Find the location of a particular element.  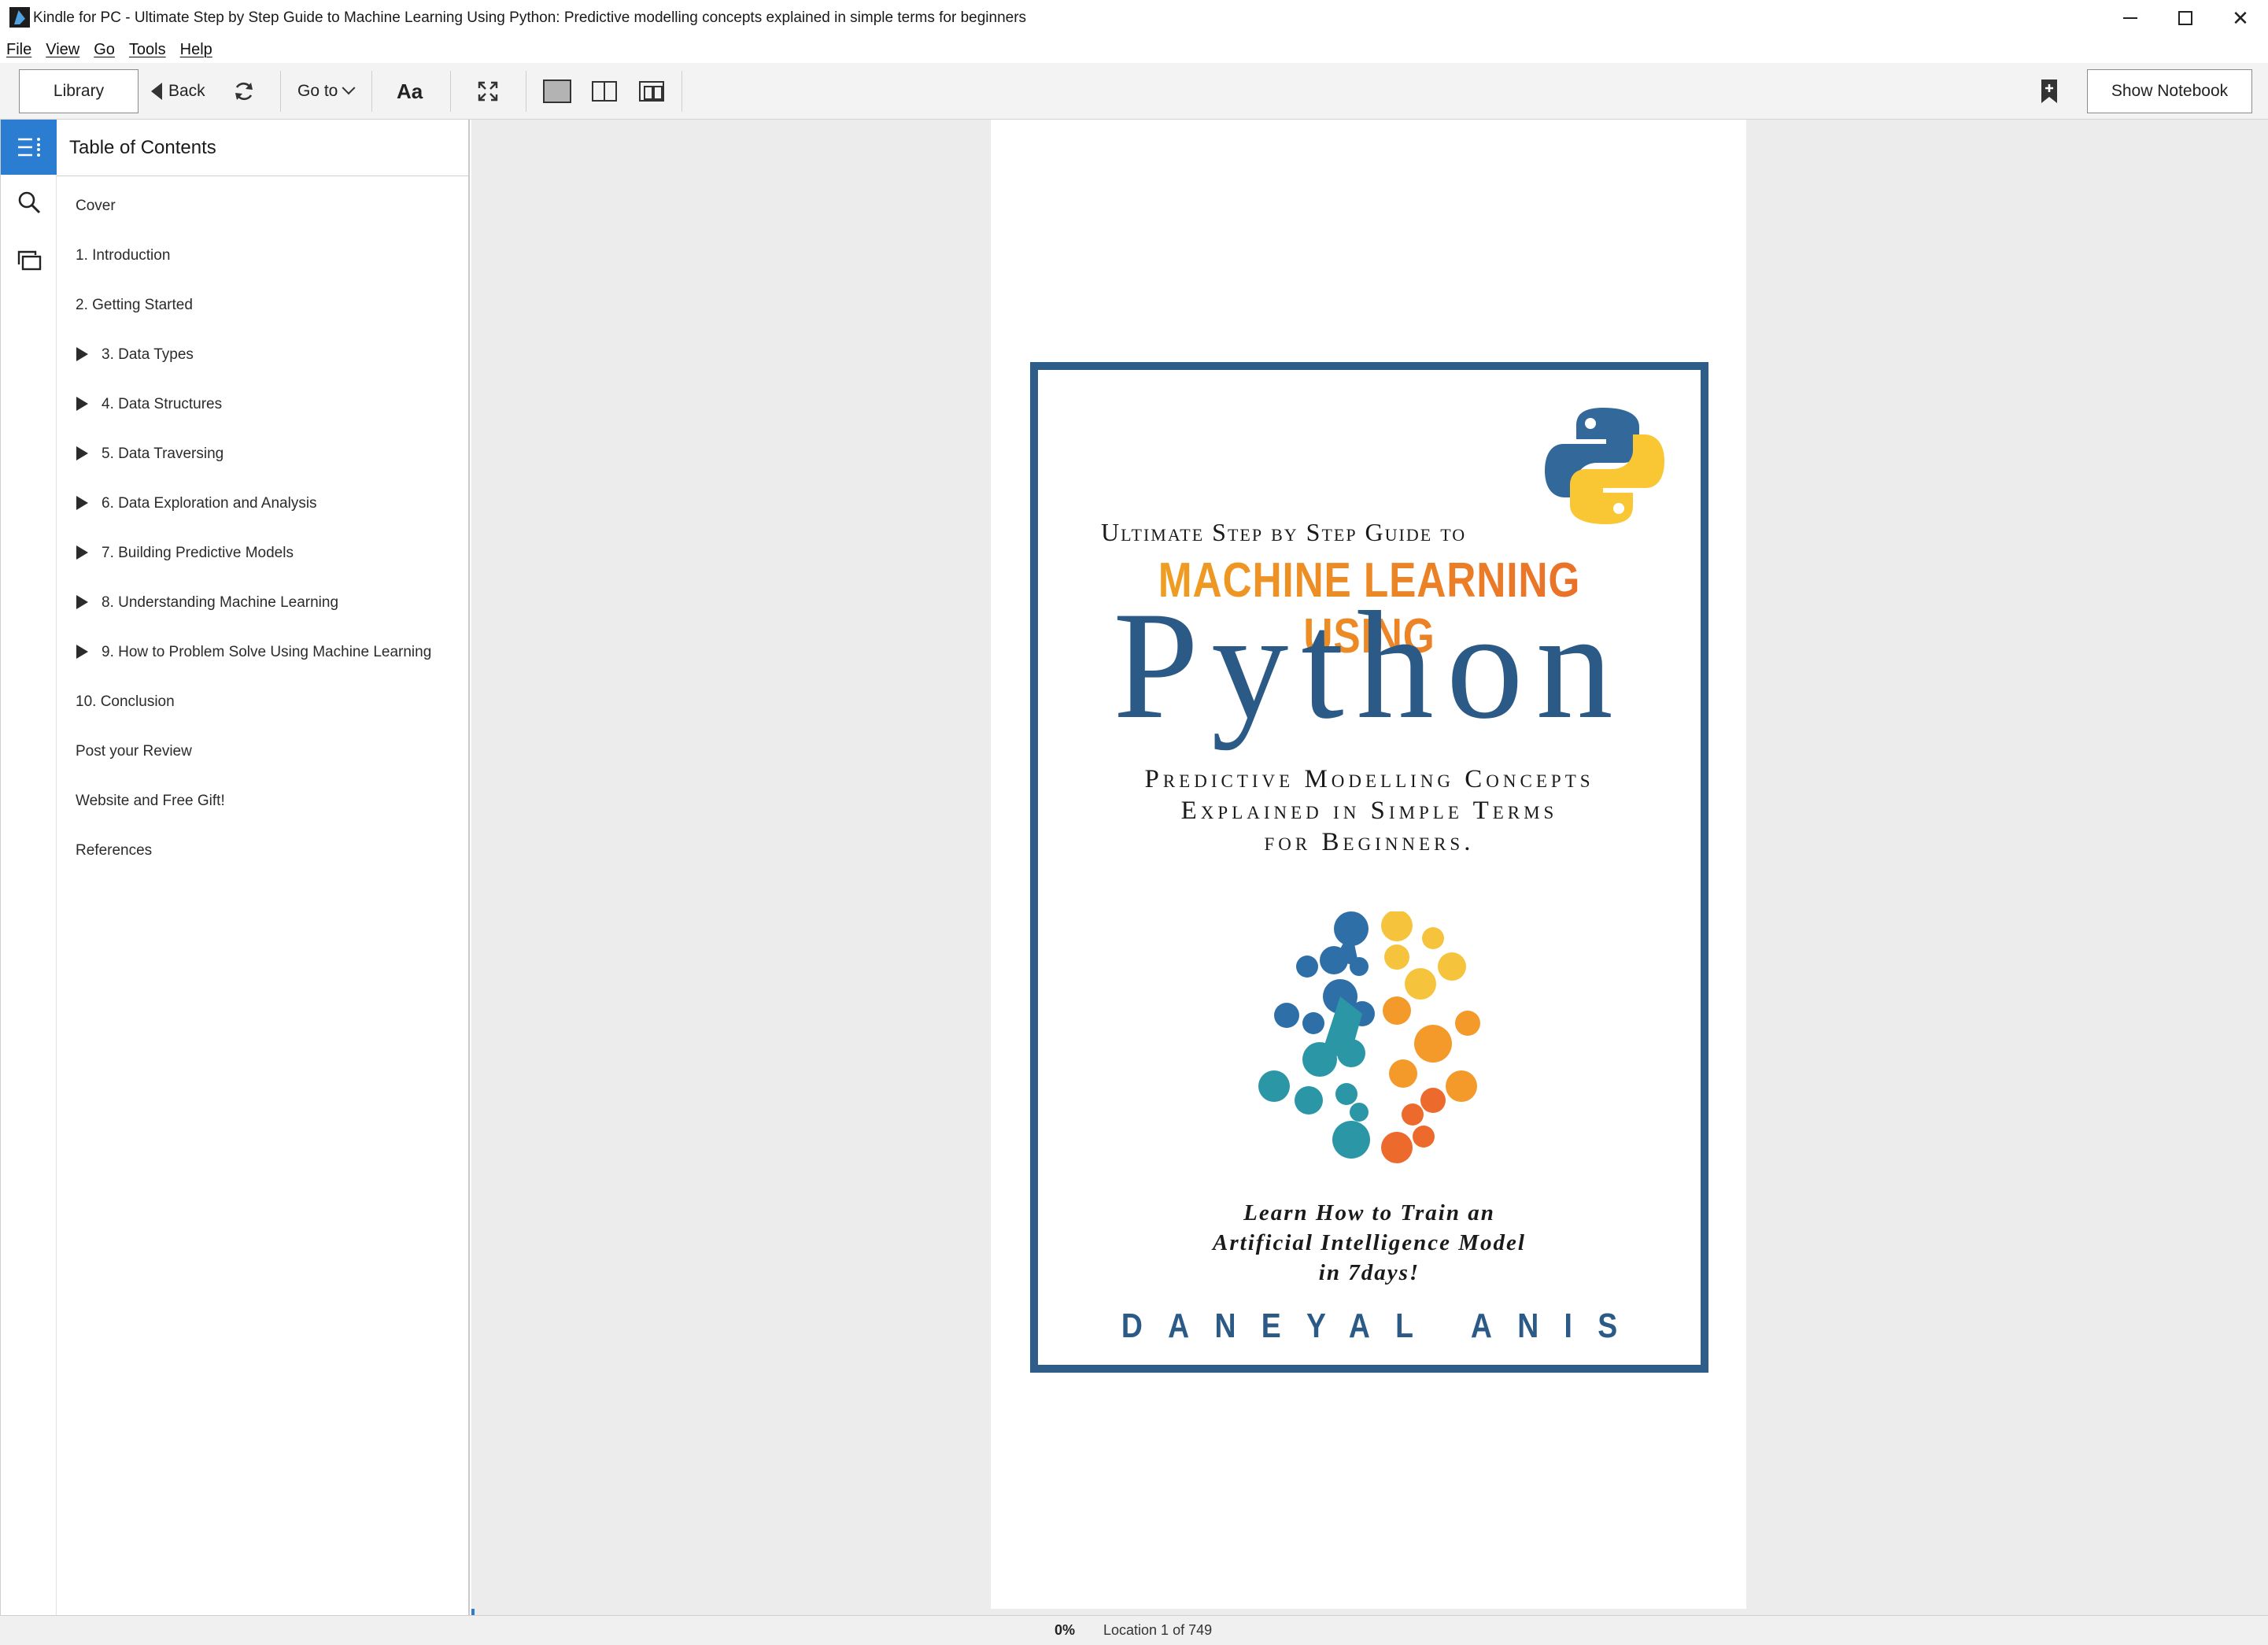

menu-help: Help is located at coordinates (196, 50).